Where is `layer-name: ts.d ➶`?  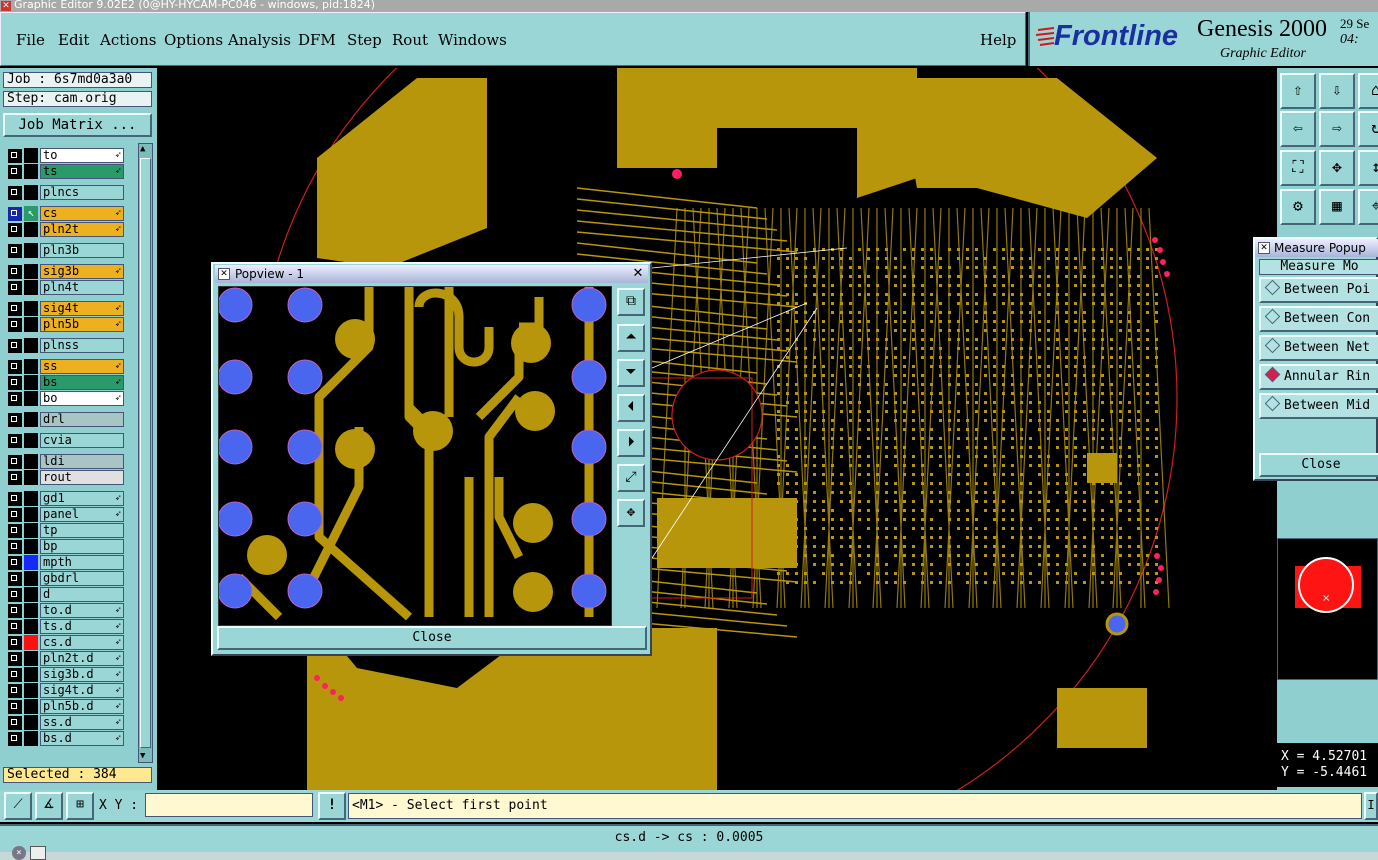
layer-name: ts.d ➶ is located at coordinates (82, 626).